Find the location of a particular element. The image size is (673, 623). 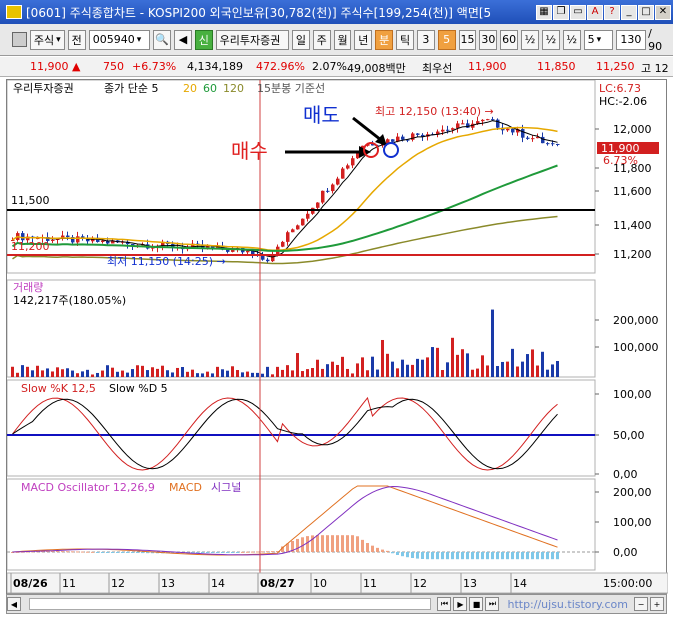

period-day-button: 일 is located at coordinates (300, 39).